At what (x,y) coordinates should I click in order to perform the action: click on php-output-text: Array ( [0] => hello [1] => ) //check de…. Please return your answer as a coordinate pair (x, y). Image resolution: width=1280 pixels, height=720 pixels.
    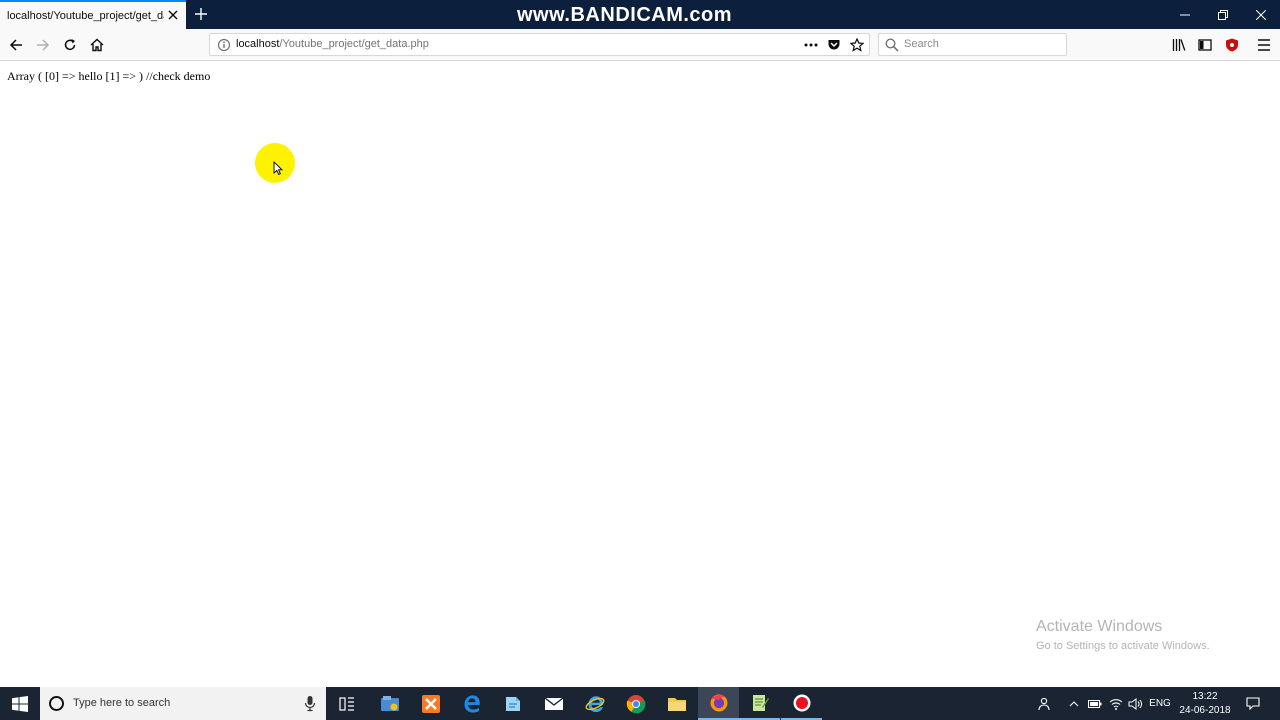
    Looking at the image, I should click on (109, 76).